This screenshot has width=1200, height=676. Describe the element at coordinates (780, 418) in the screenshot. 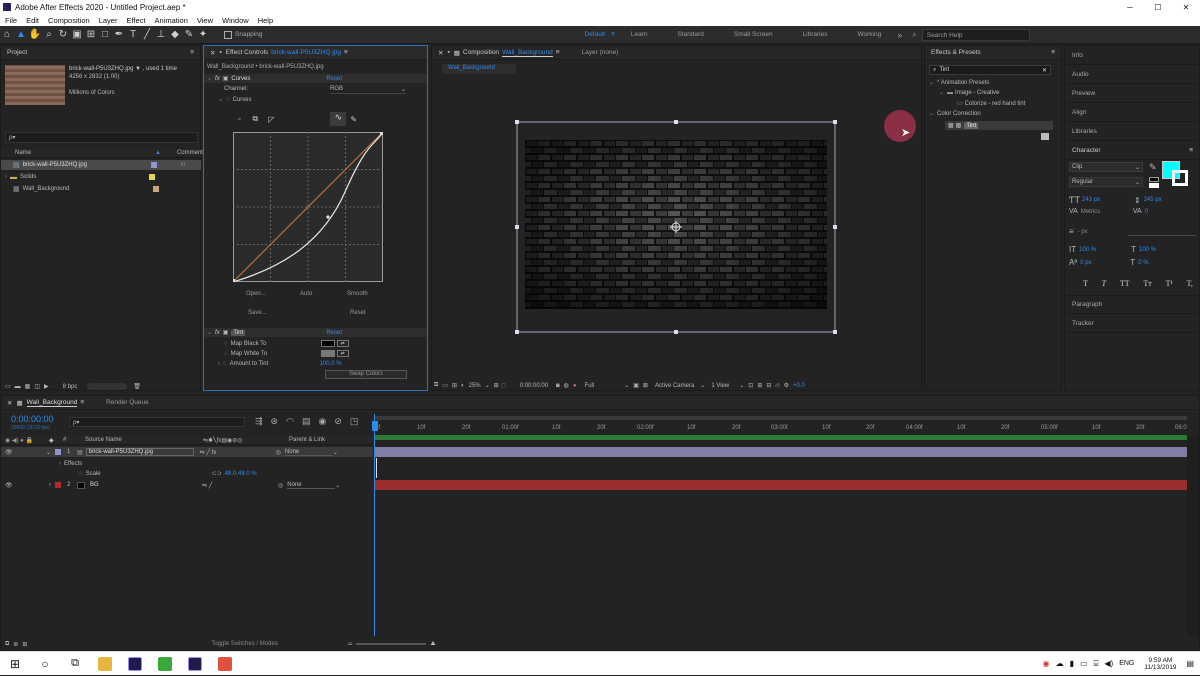

I see `work-area-bar` at that location.